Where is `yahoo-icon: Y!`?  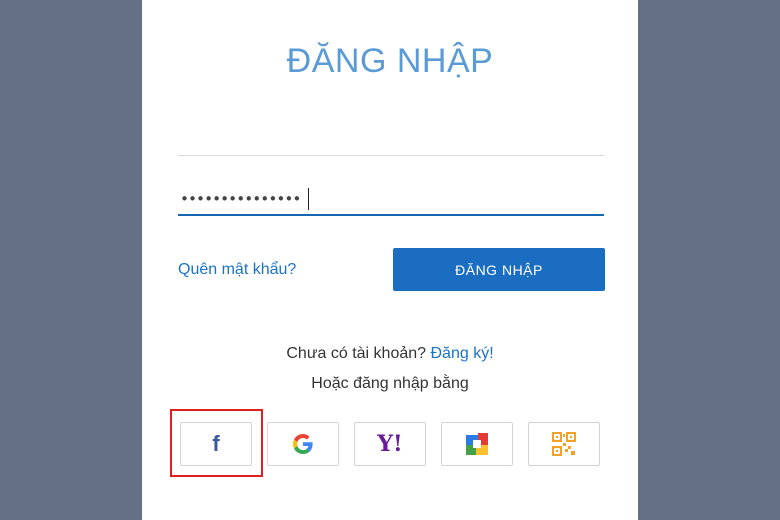 yahoo-icon: Y! is located at coordinates (390, 444).